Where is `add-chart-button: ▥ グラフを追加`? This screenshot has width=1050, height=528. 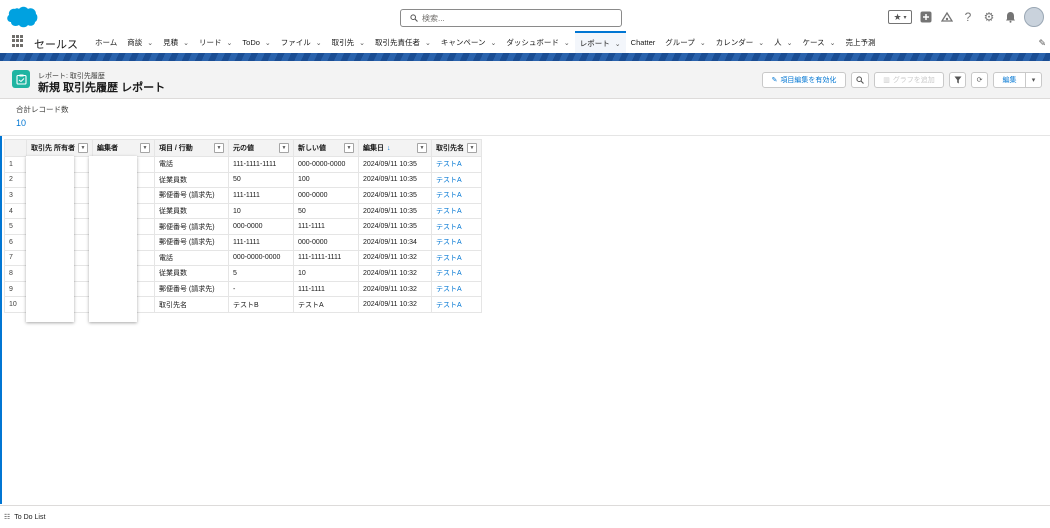
add-chart-button: ▥ グラフを追加 is located at coordinates (909, 80).